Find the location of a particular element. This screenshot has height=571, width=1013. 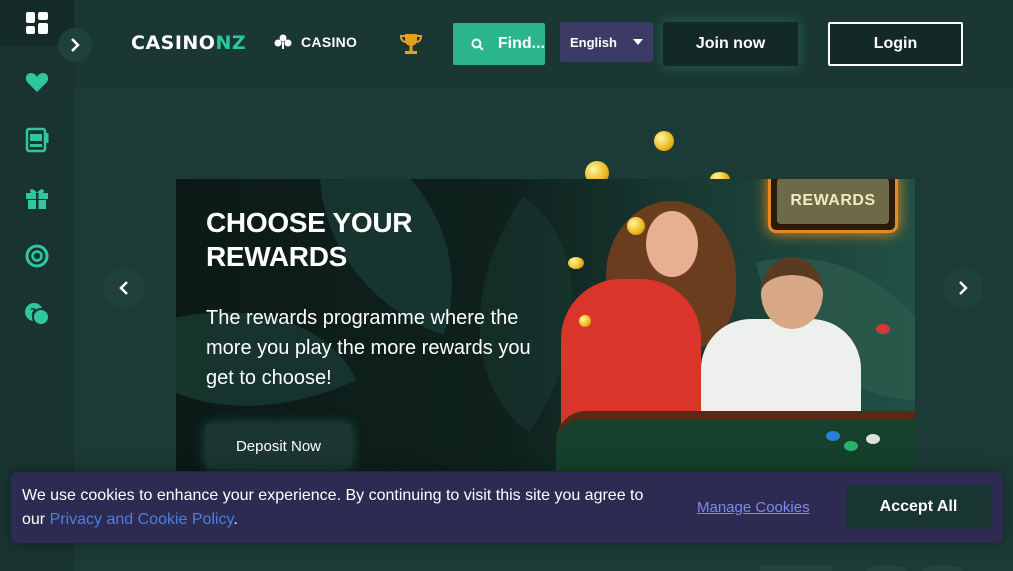

carousel-next-button is located at coordinates (963, 288).